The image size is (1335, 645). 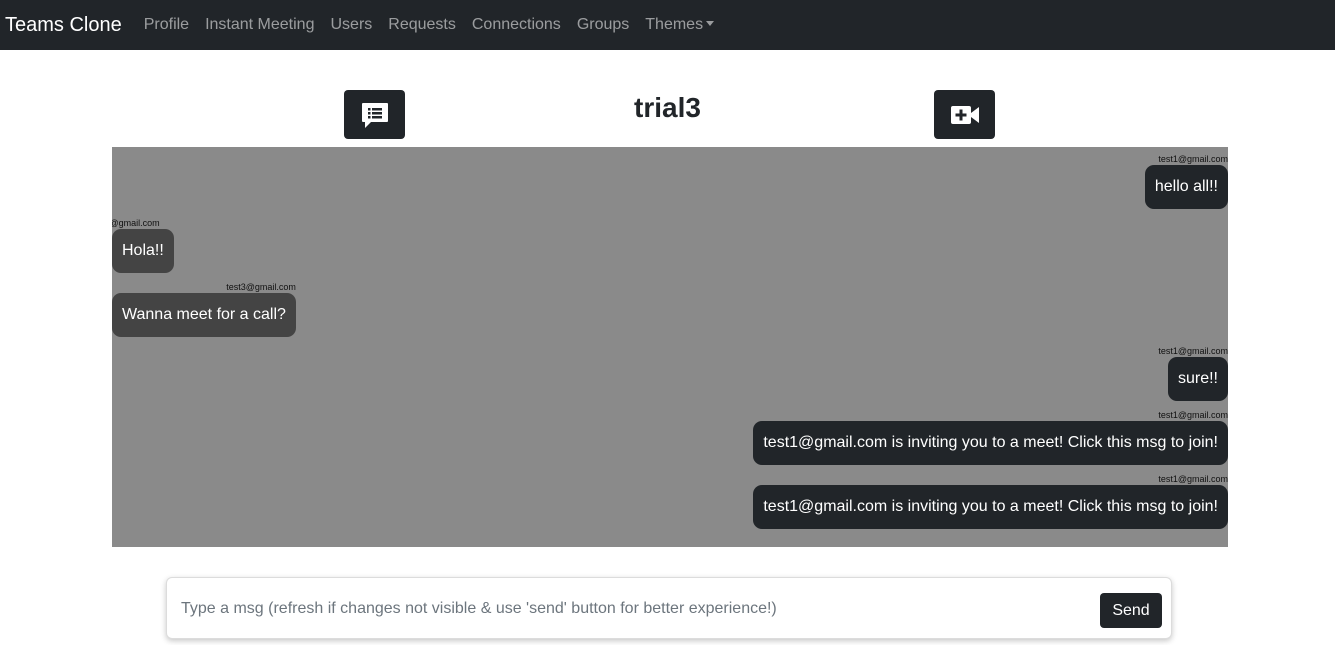 I want to click on brand-link: Teams Clone, so click(x=63, y=25).